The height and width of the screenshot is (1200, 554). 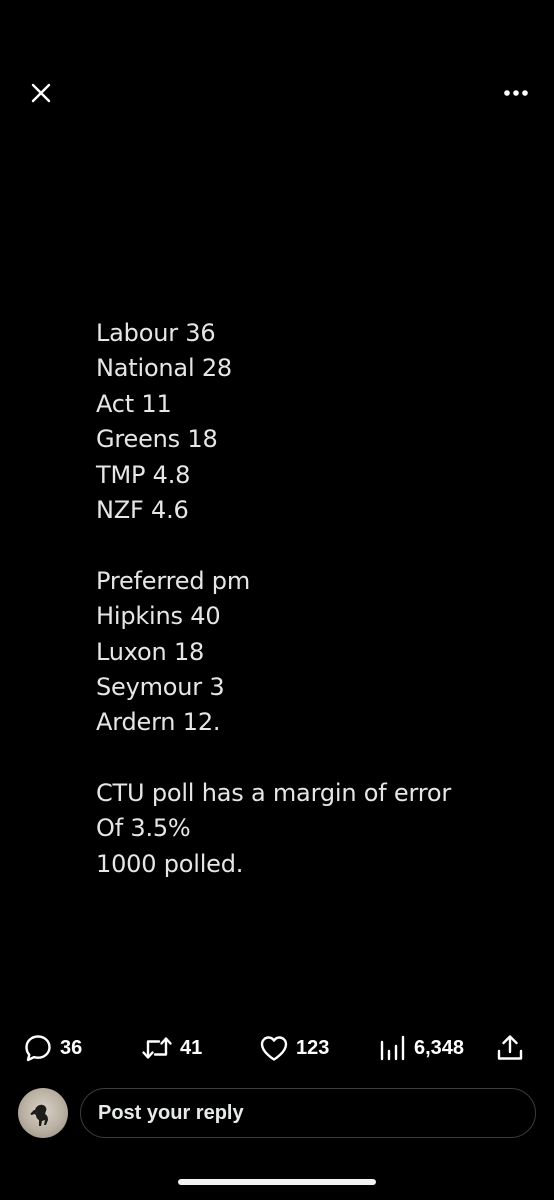 What do you see at coordinates (143, 474) in the screenshot?
I see `note-line: TMP 4.8` at bounding box center [143, 474].